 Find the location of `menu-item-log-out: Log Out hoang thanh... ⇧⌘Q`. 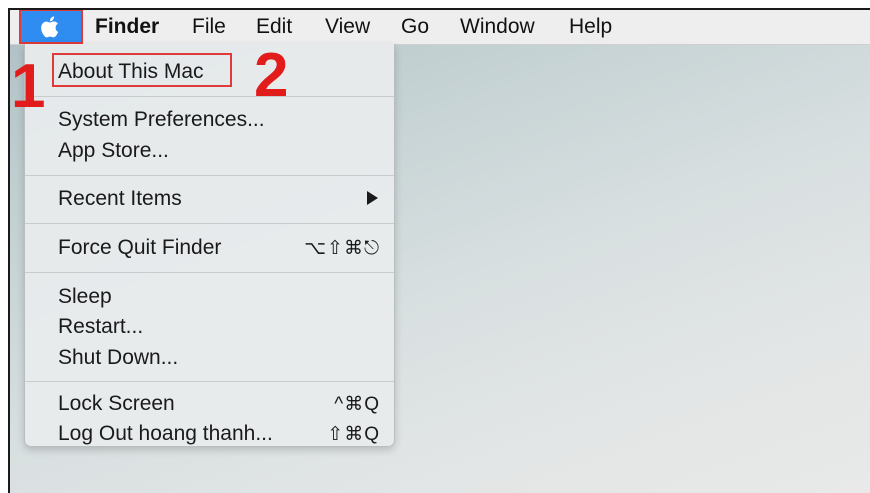

menu-item-log-out: Log Out hoang thanh... ⇧⌘Q is located at coordinates (209, 433).